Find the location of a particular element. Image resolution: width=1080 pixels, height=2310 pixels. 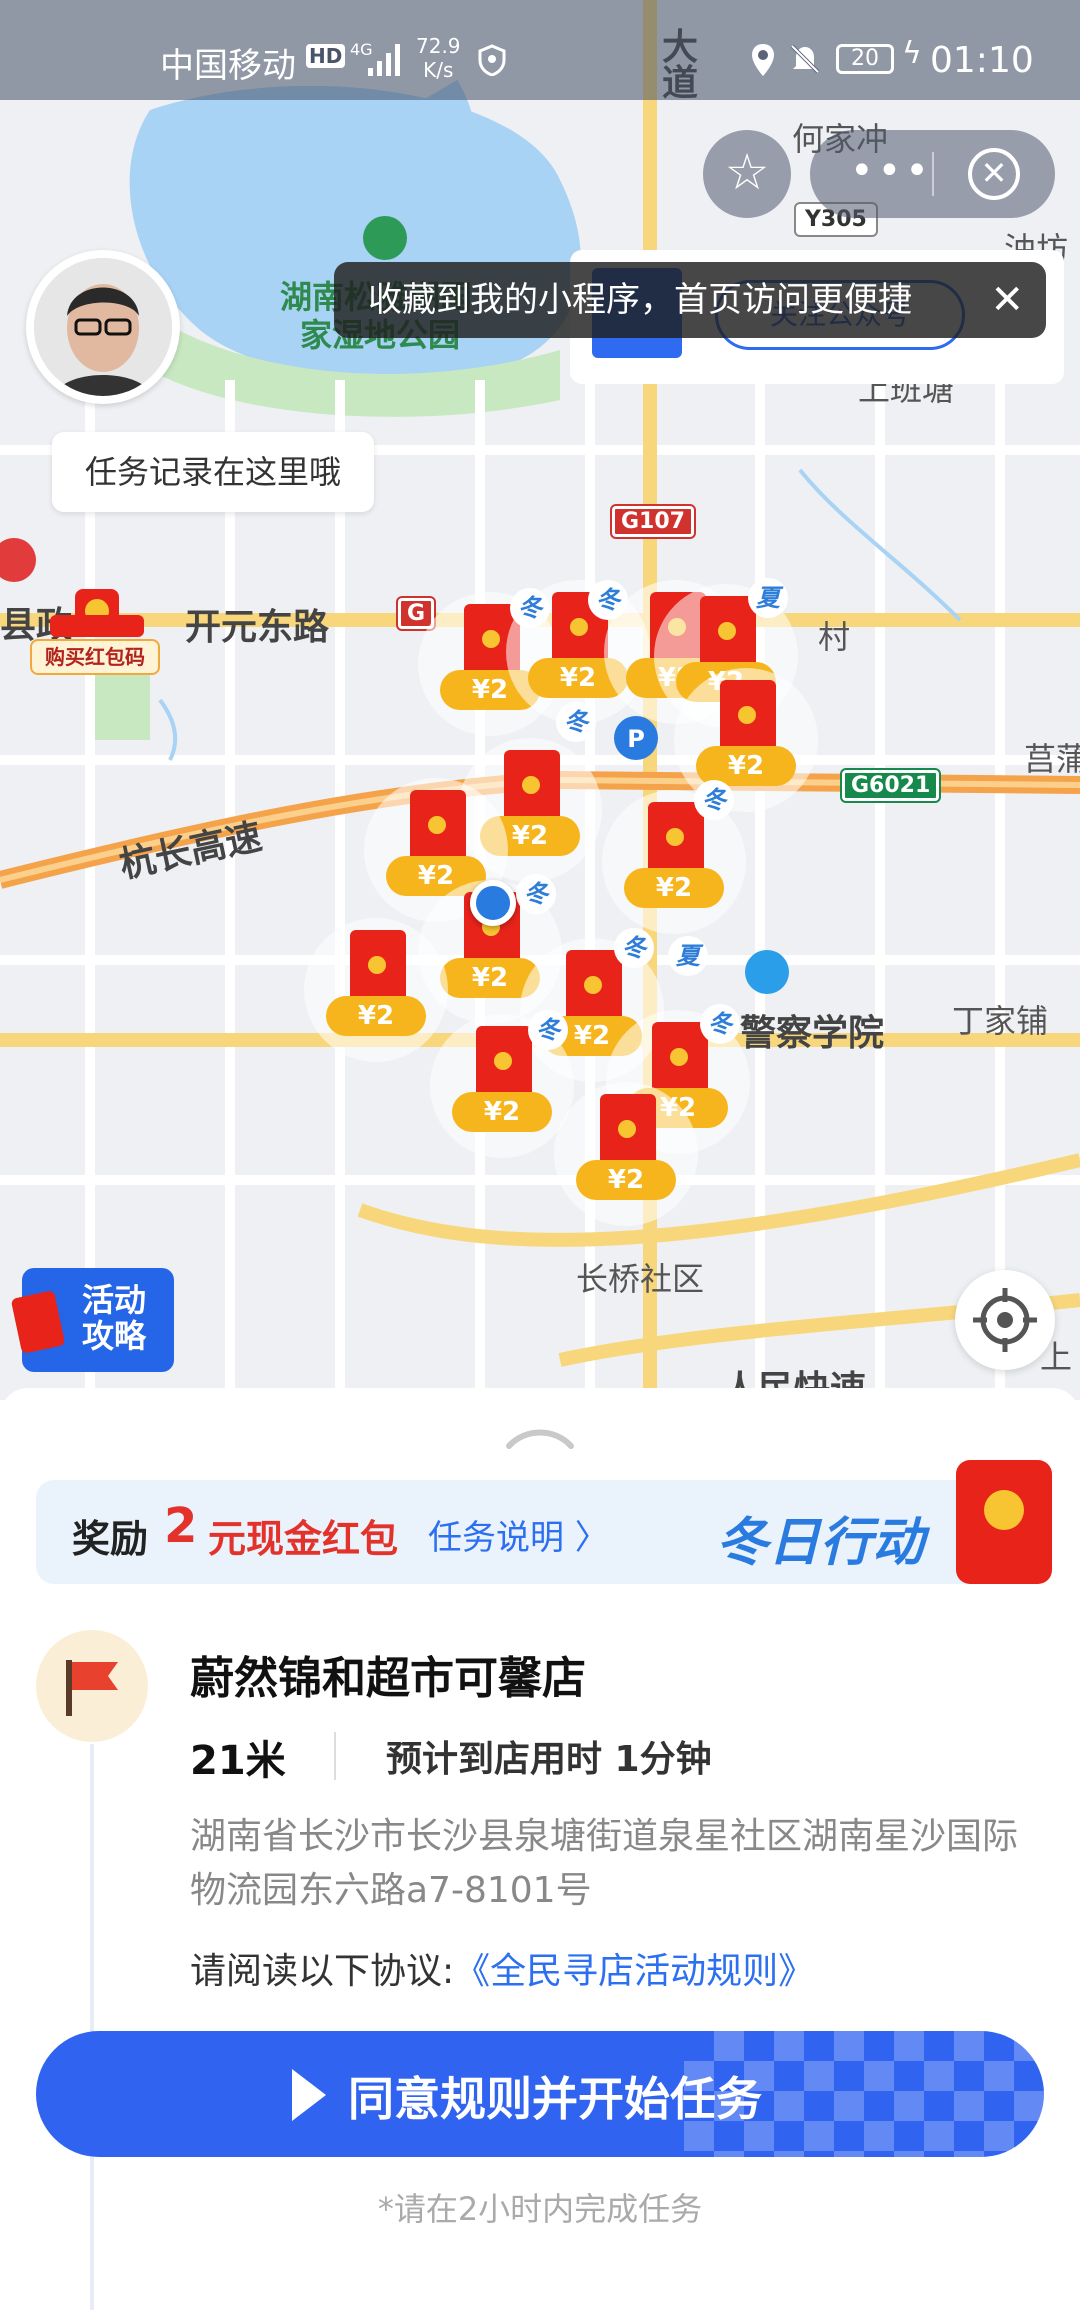

agree-and-start-button: 同意规则并开始任务 is located at coordinates (540, 2094).